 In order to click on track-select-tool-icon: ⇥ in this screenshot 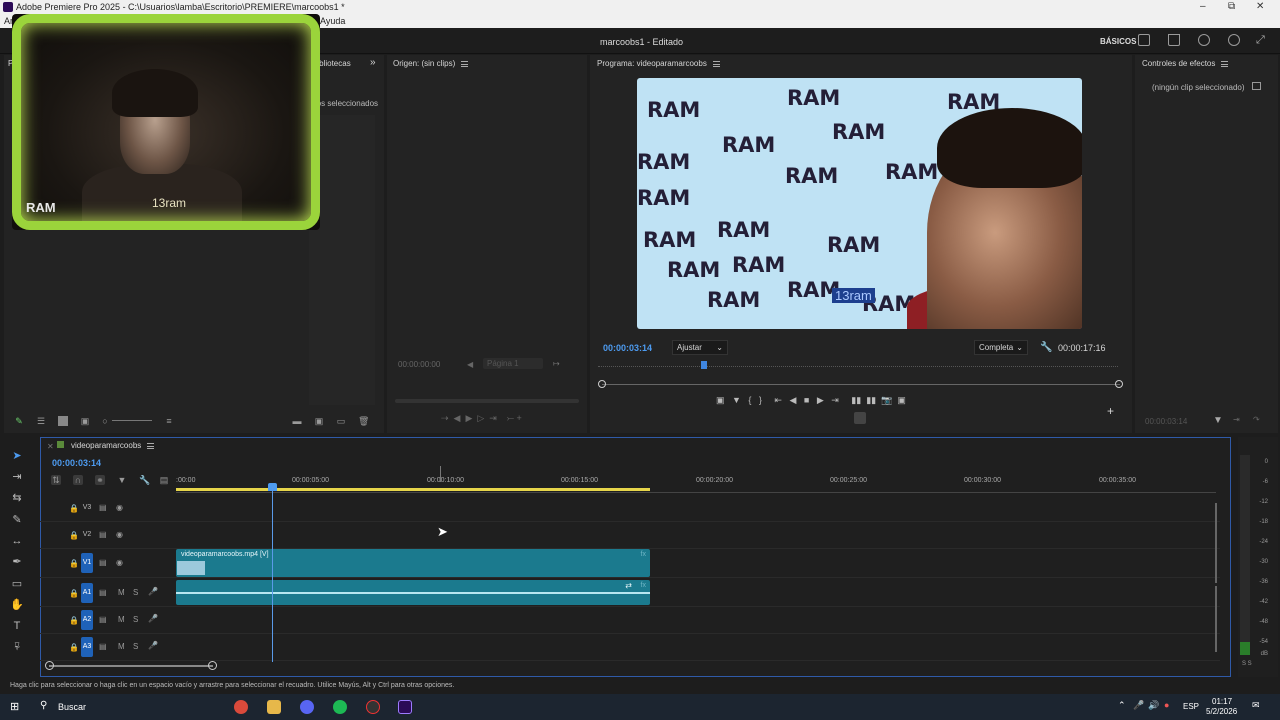, I will do `click(17, 477)`.